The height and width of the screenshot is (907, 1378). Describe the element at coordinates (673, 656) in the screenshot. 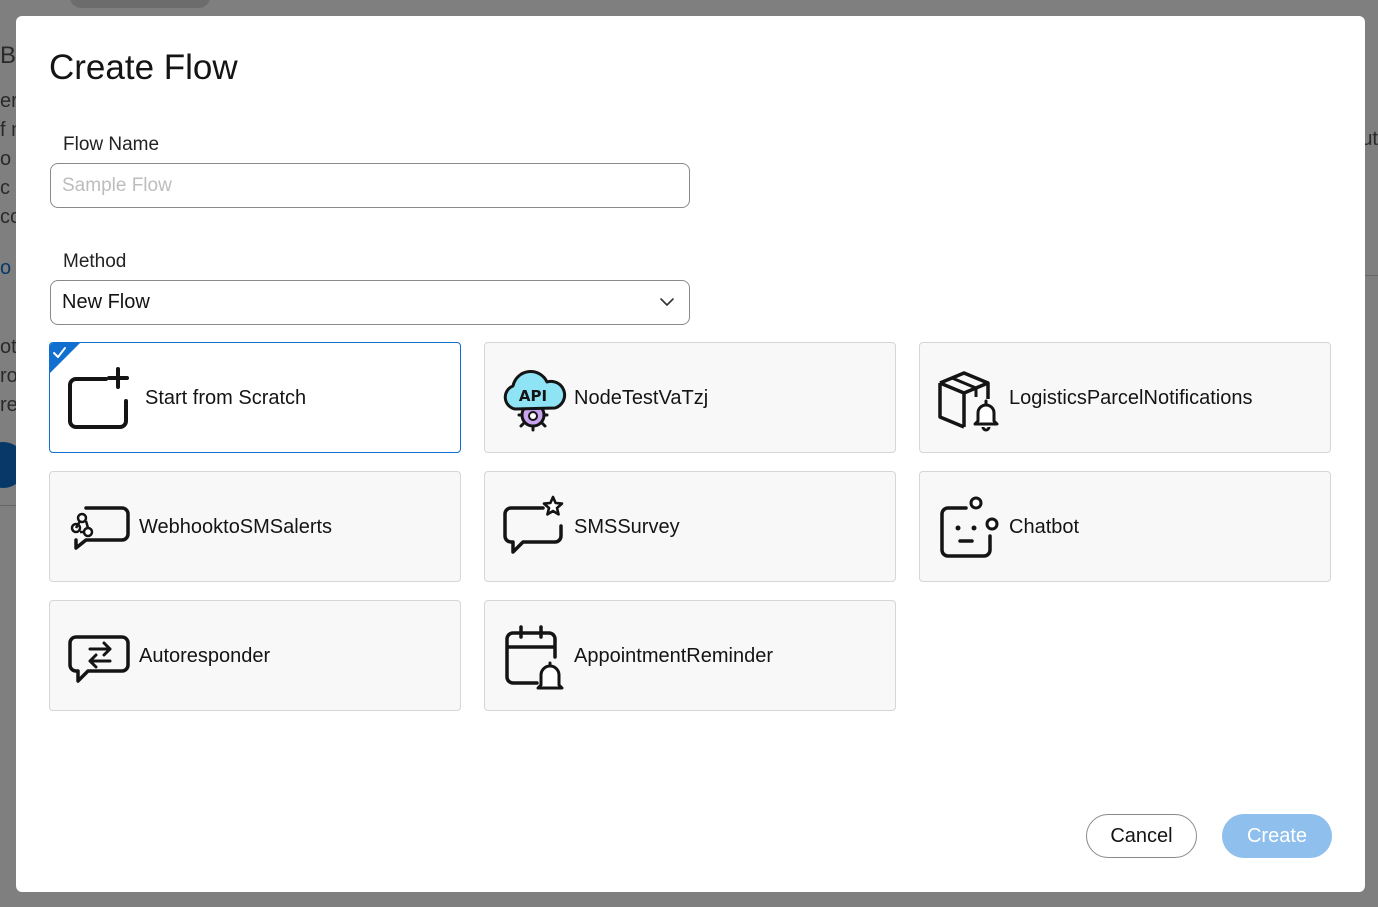

I see `template-label: AppointmentReminder` at that location.